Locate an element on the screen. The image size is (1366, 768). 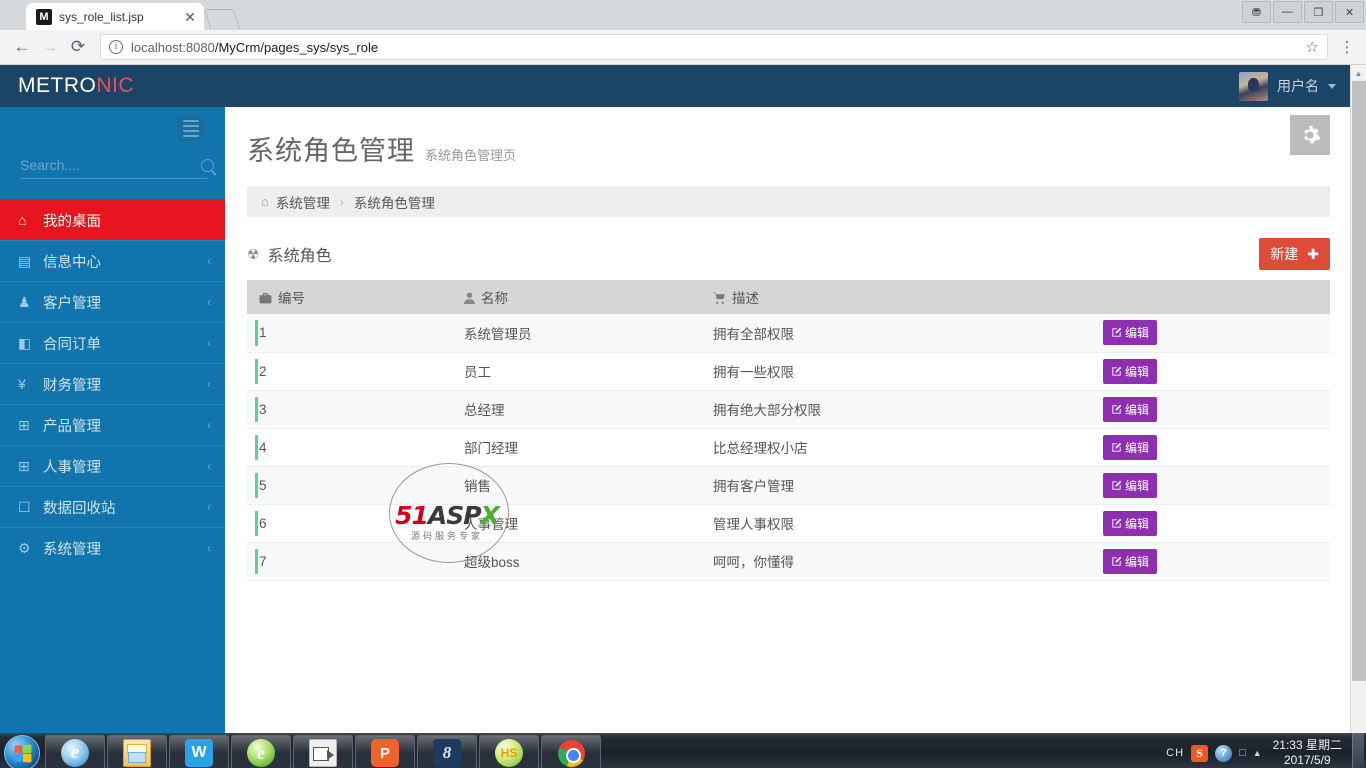
new-tab-button is located at coordinates (222, 19).